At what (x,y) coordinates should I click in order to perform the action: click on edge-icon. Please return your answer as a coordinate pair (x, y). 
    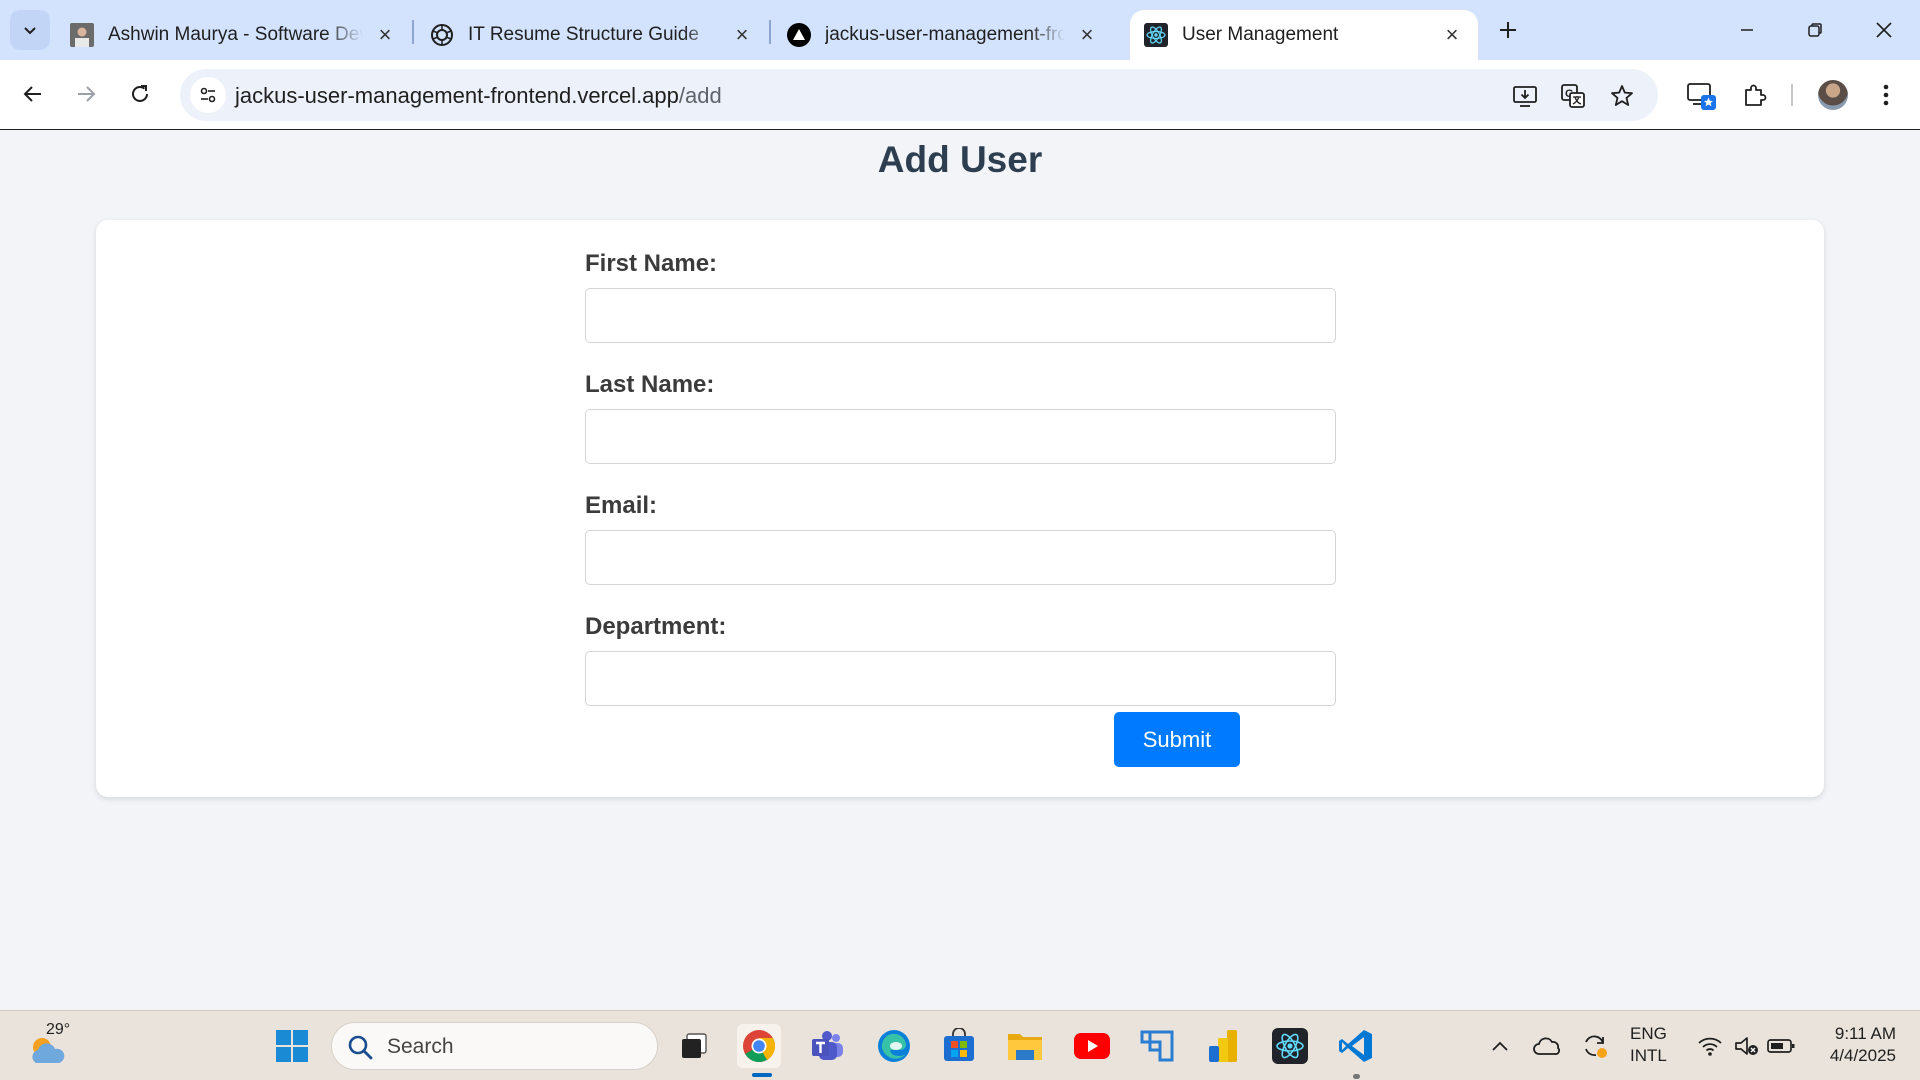
    Looking at the image, I should click on (894, 1046).